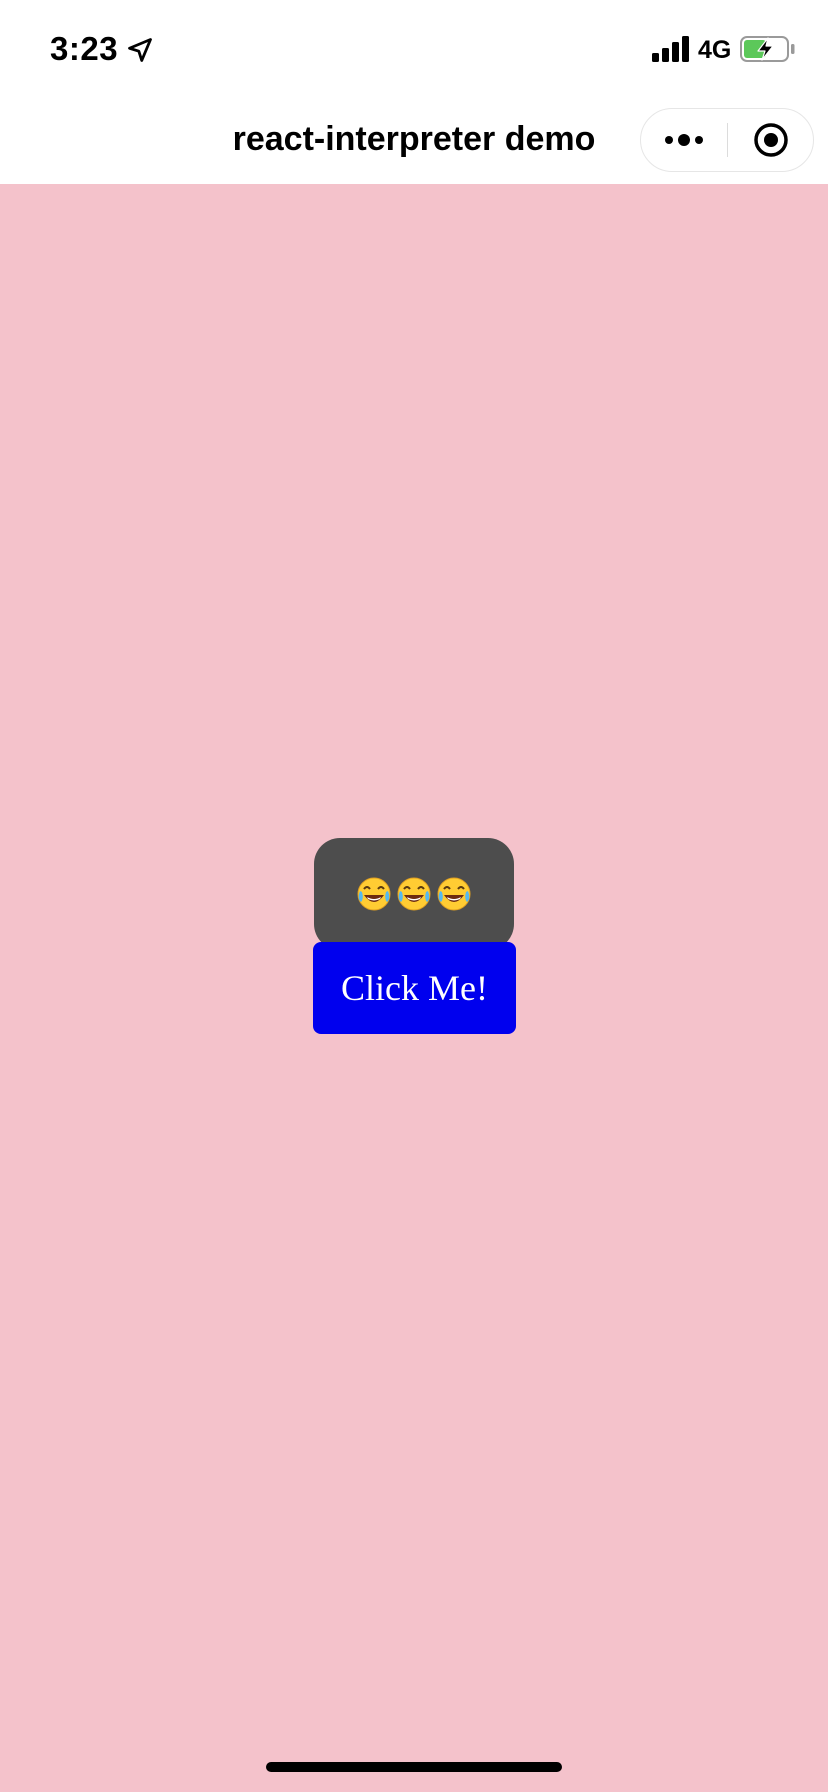  I want to click on status-time: 3:23, so click(84, 48).